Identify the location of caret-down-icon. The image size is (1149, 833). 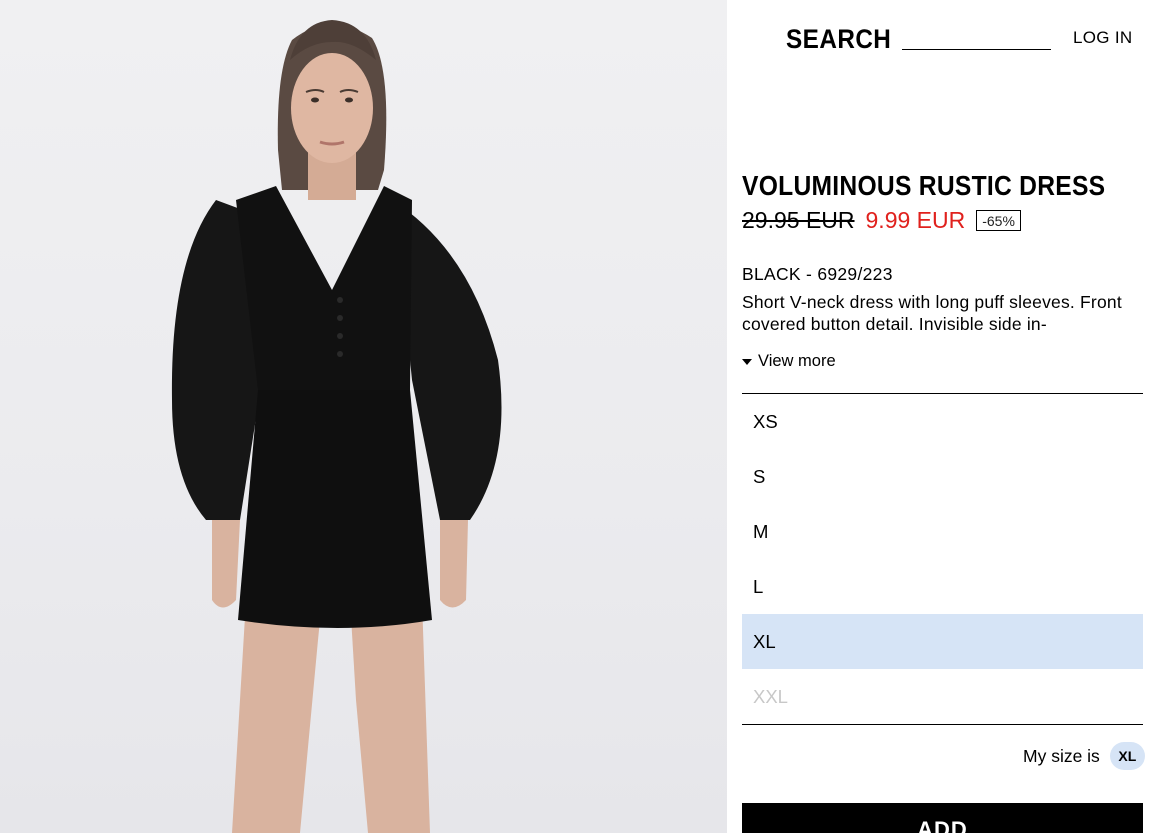
(747, 362).